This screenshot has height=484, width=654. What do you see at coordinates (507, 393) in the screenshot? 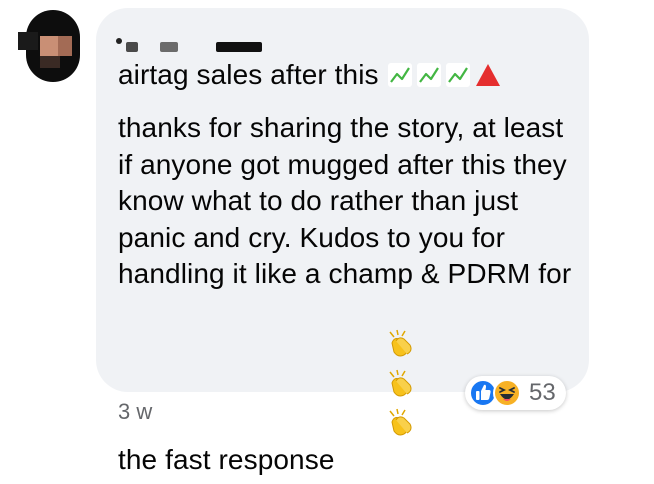
I see `haha-icon` at bounding box center [507, 393].